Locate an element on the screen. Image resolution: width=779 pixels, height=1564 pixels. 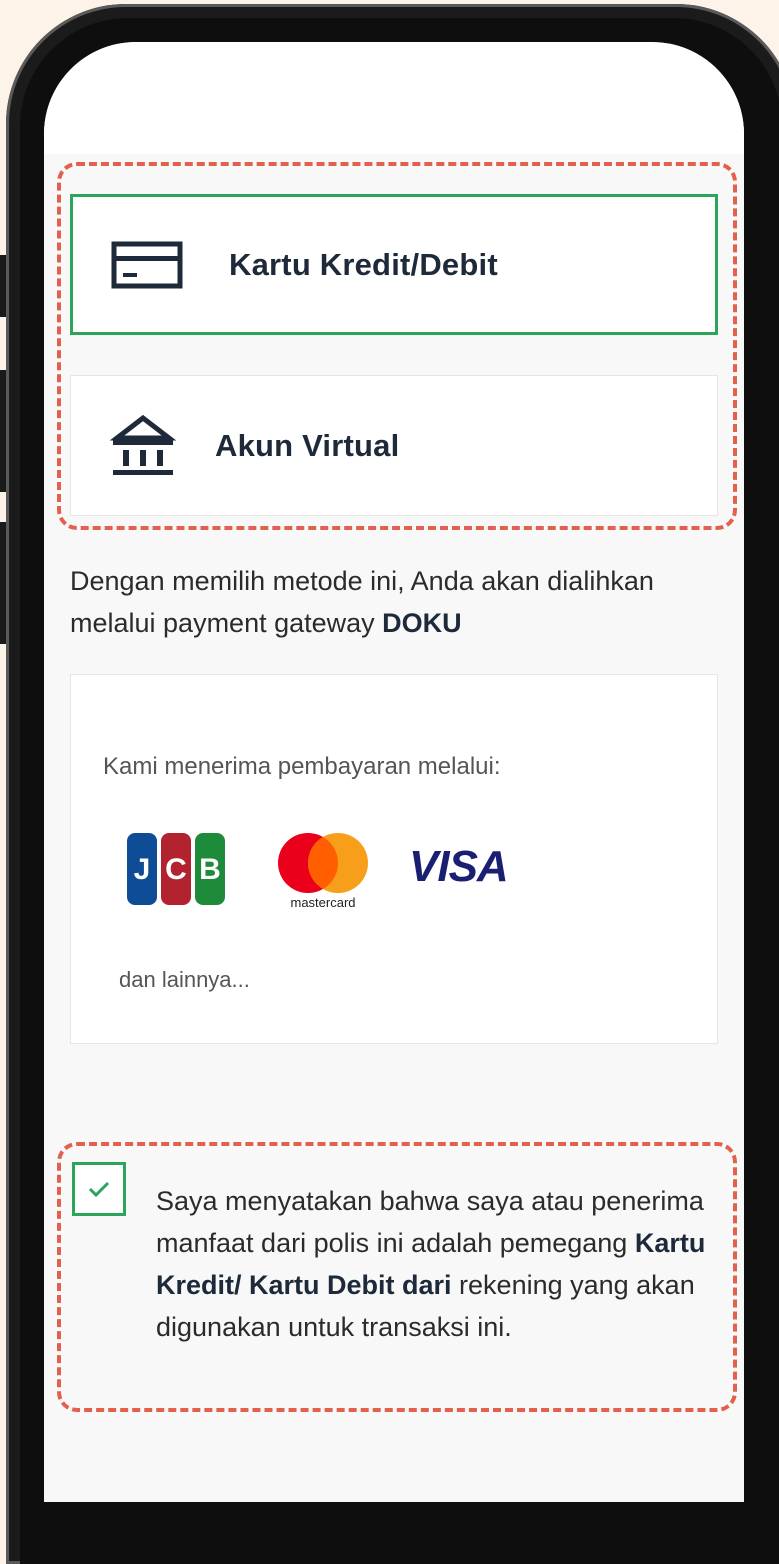
jcb-letter-c: C is located at coordinates (176, 869).